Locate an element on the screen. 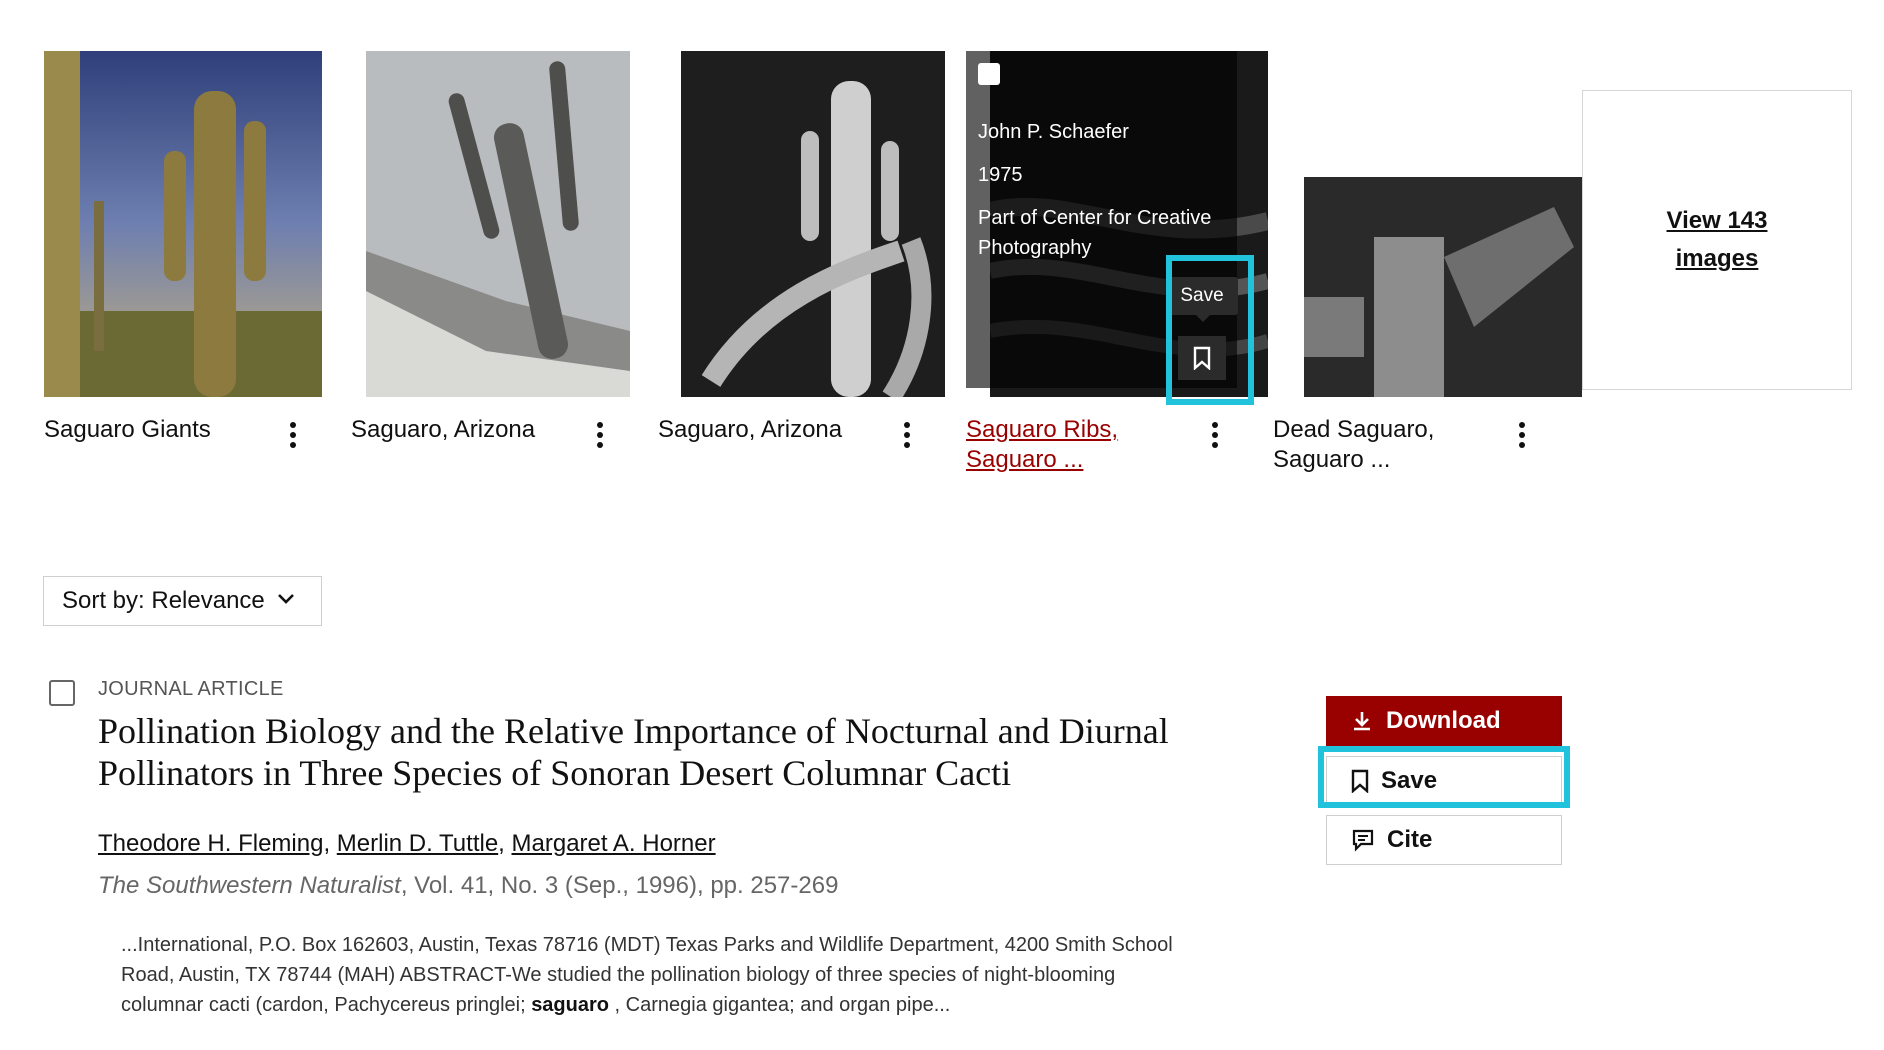  view-more-images-card: View 143 images is located at coordinates (1717, 240).